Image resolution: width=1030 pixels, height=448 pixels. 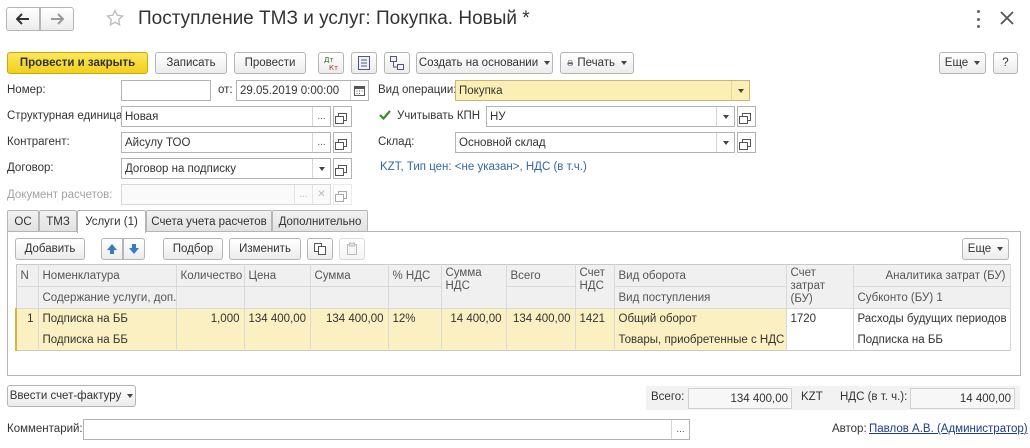 I want to click on arrow-up-icon, so click(x=112, y=249).